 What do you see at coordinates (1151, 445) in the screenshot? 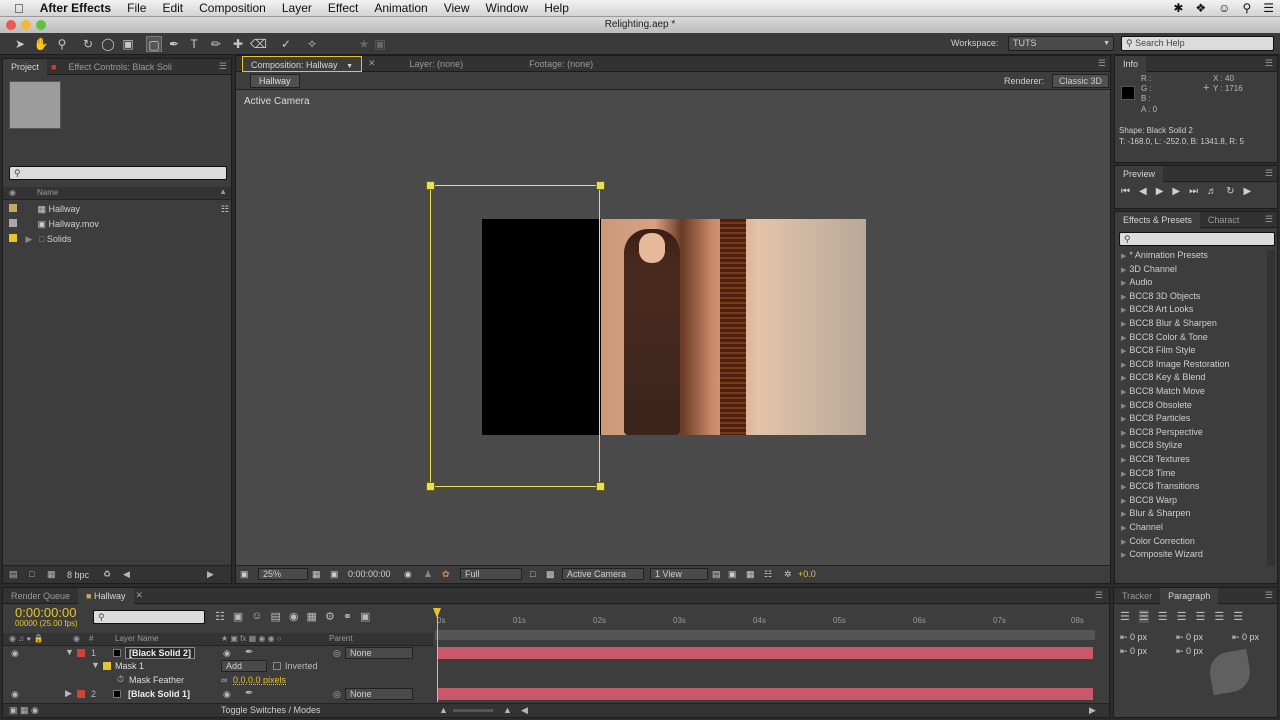
I see `effect-category: ▶ BCC8 Stylize` at bounding box center [1151, 445].